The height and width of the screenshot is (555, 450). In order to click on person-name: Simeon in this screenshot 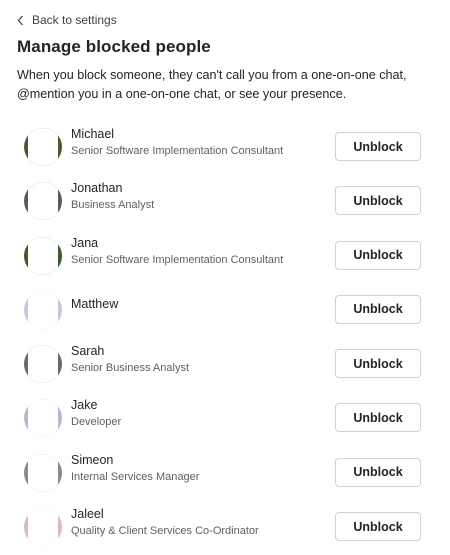, I will do `click(92, 459)`.